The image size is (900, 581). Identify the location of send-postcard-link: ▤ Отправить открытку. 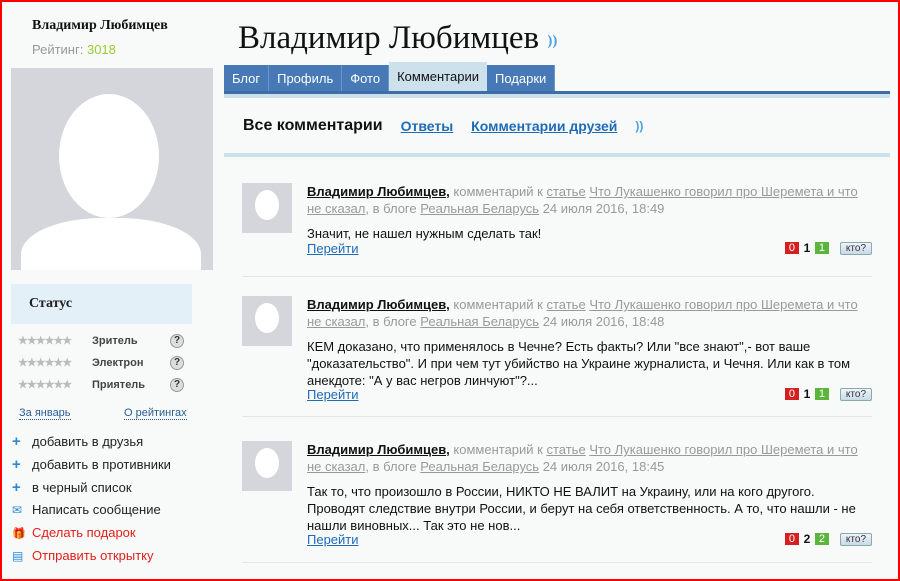
(83, 555).